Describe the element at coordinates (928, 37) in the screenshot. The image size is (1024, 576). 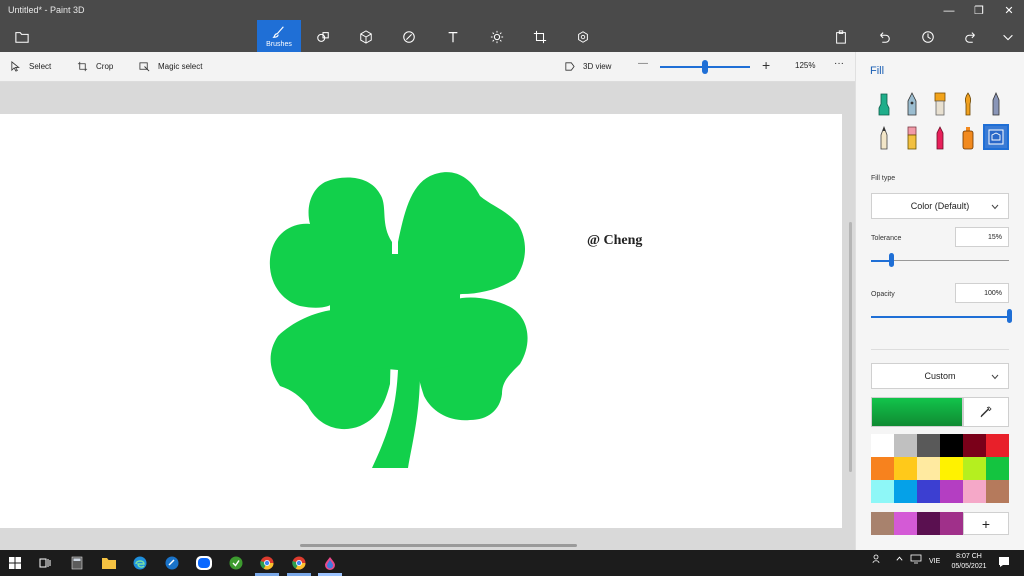
I see `history-button` at that location.